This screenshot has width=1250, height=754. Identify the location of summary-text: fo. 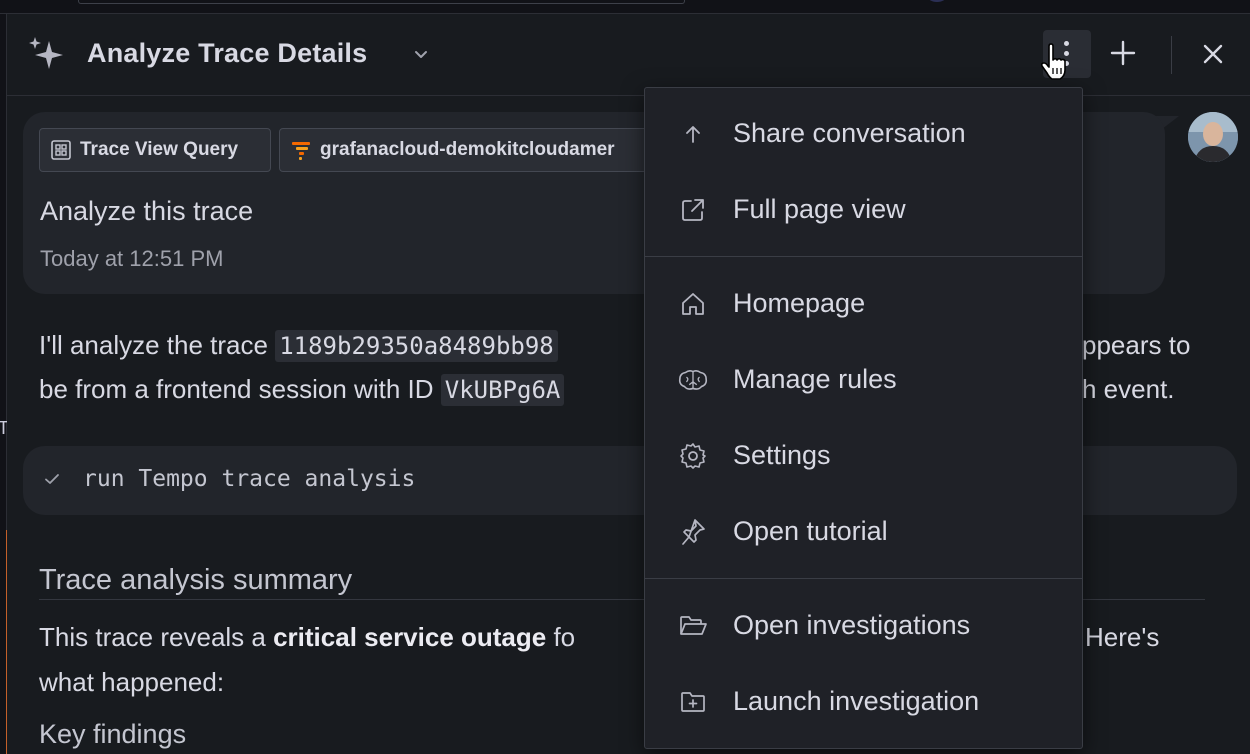
(561, 637).